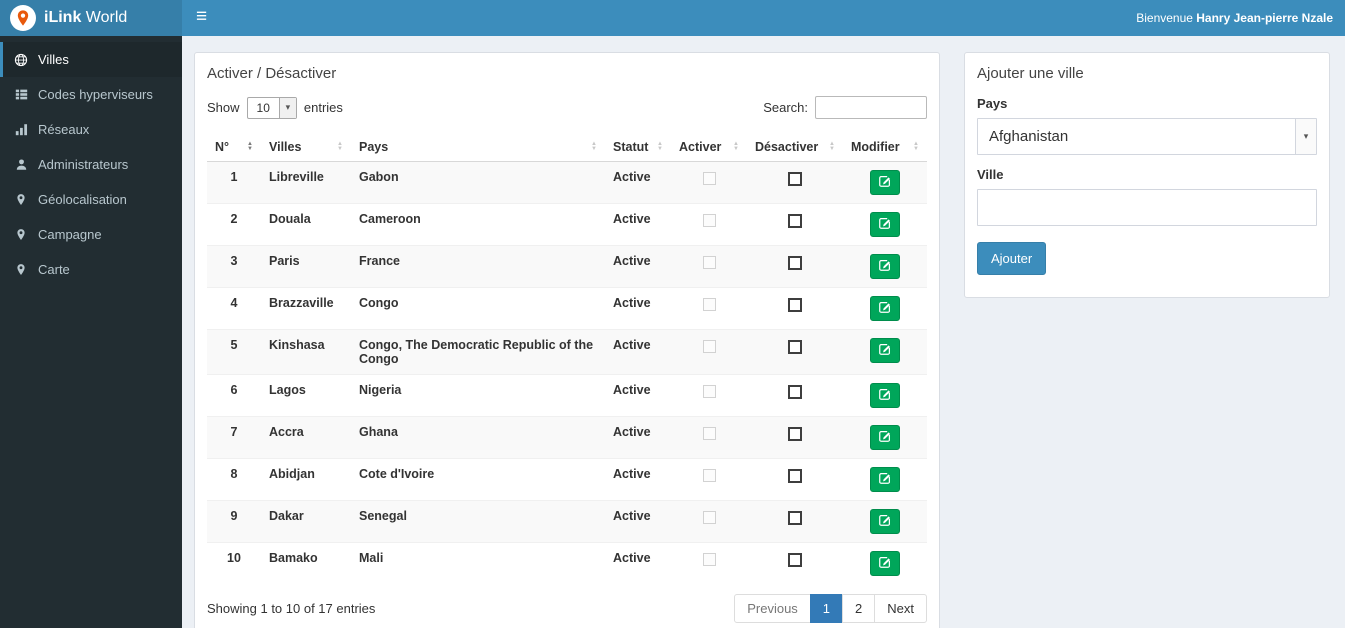 The height and width of the screenshot is (628, 1345). Describe the element at coordinates (234, 563) in the screenshot. I see `cell-num: 10` at that location.